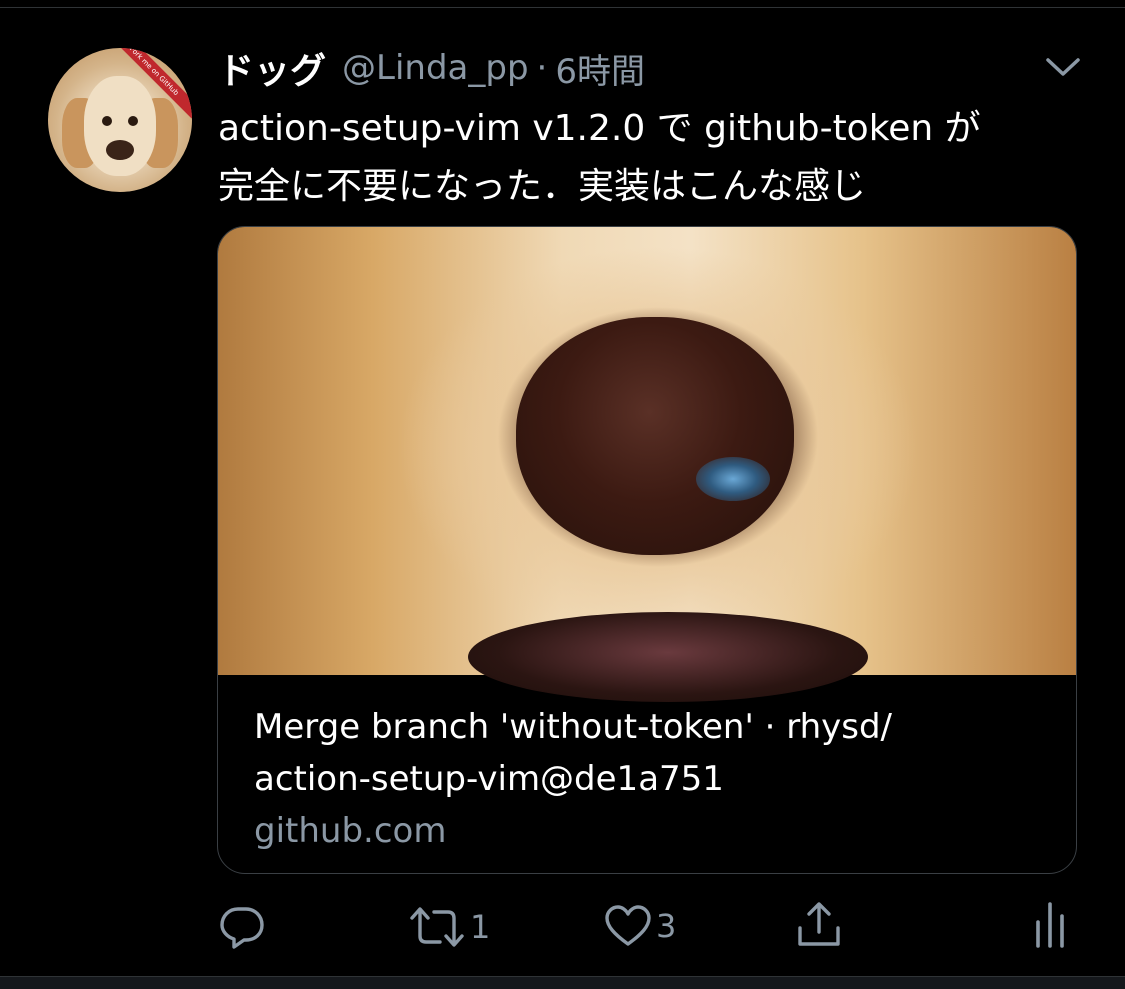  I want to click on reply-button, so click(242, 927).